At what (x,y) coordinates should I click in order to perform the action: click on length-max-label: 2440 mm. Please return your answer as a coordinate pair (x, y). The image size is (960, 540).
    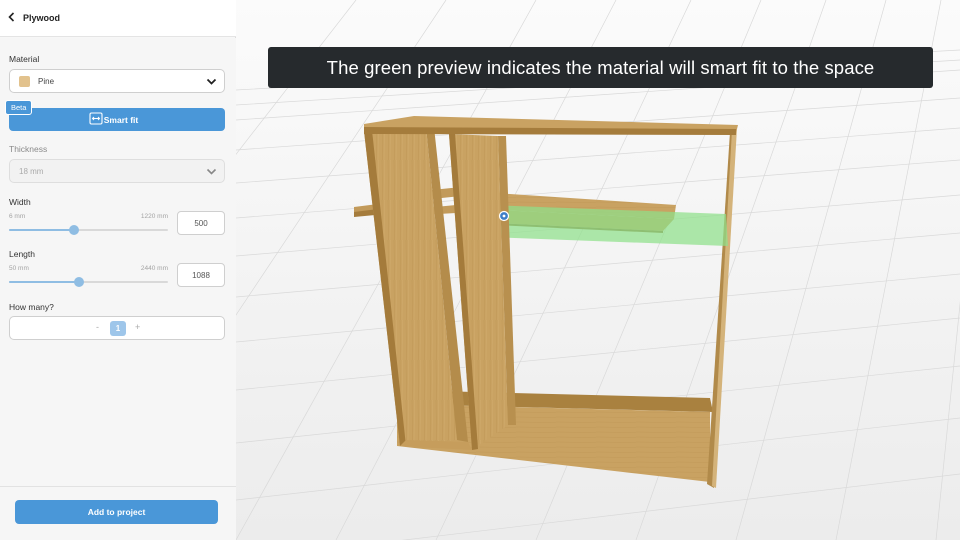
    Looking at the image, I should click on (154, 268).